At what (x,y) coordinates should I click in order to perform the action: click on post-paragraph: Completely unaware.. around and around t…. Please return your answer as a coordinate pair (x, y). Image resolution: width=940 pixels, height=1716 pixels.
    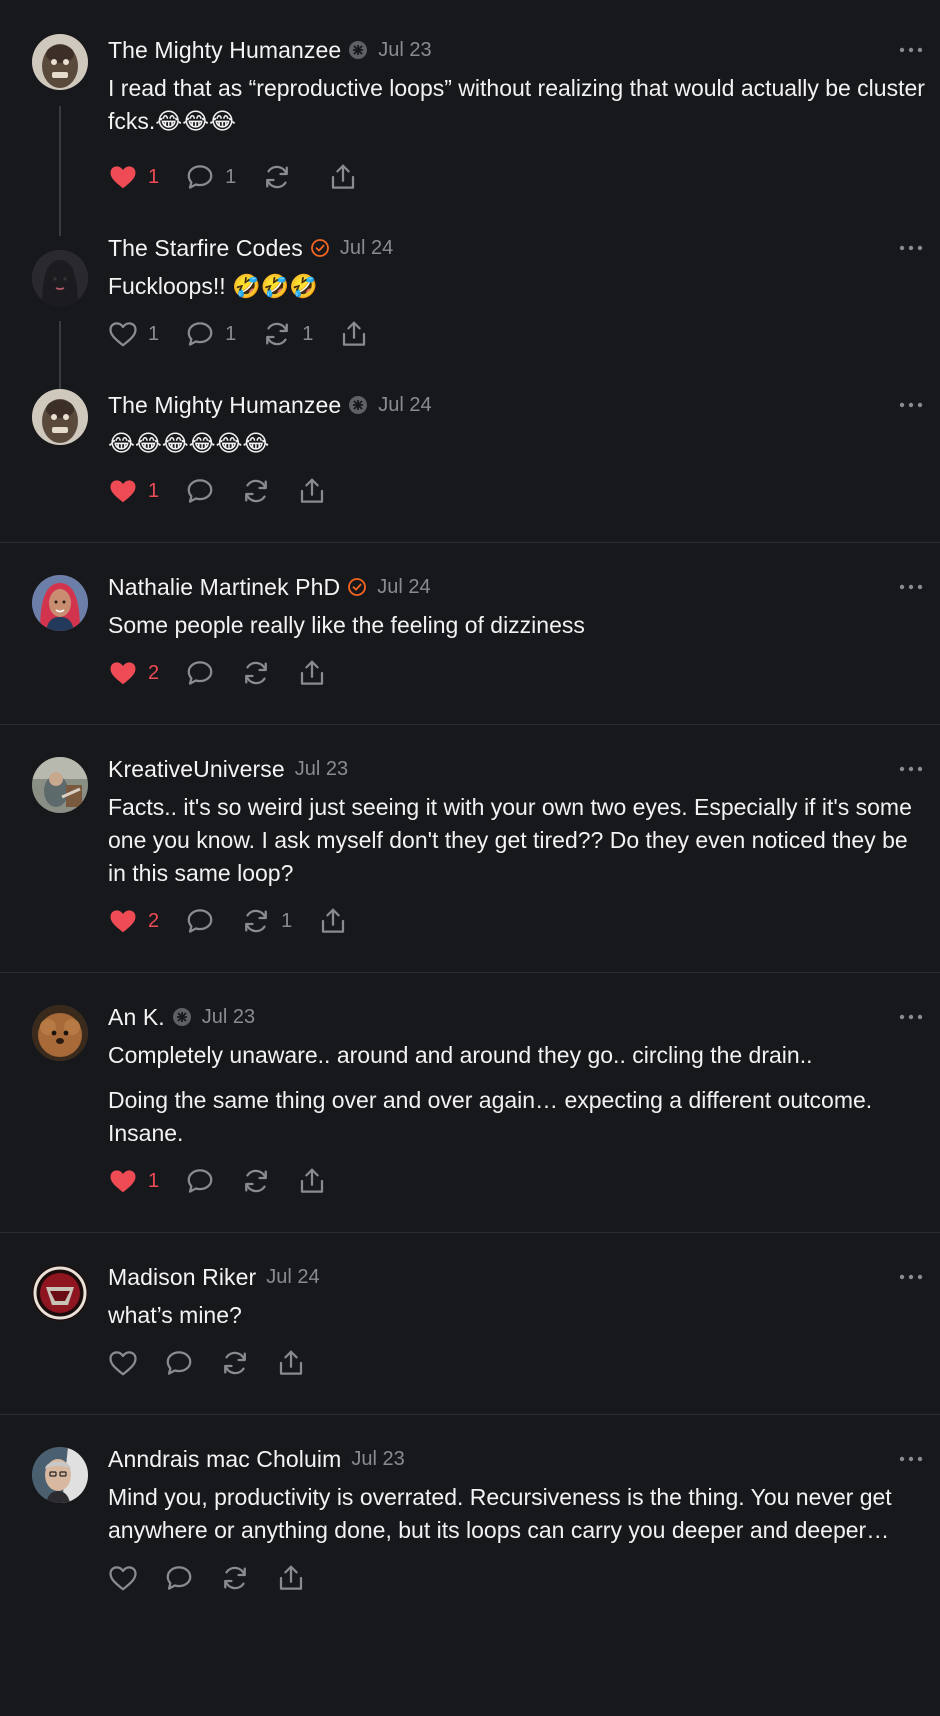
    Looking at the image, I should click on (460, 1055).